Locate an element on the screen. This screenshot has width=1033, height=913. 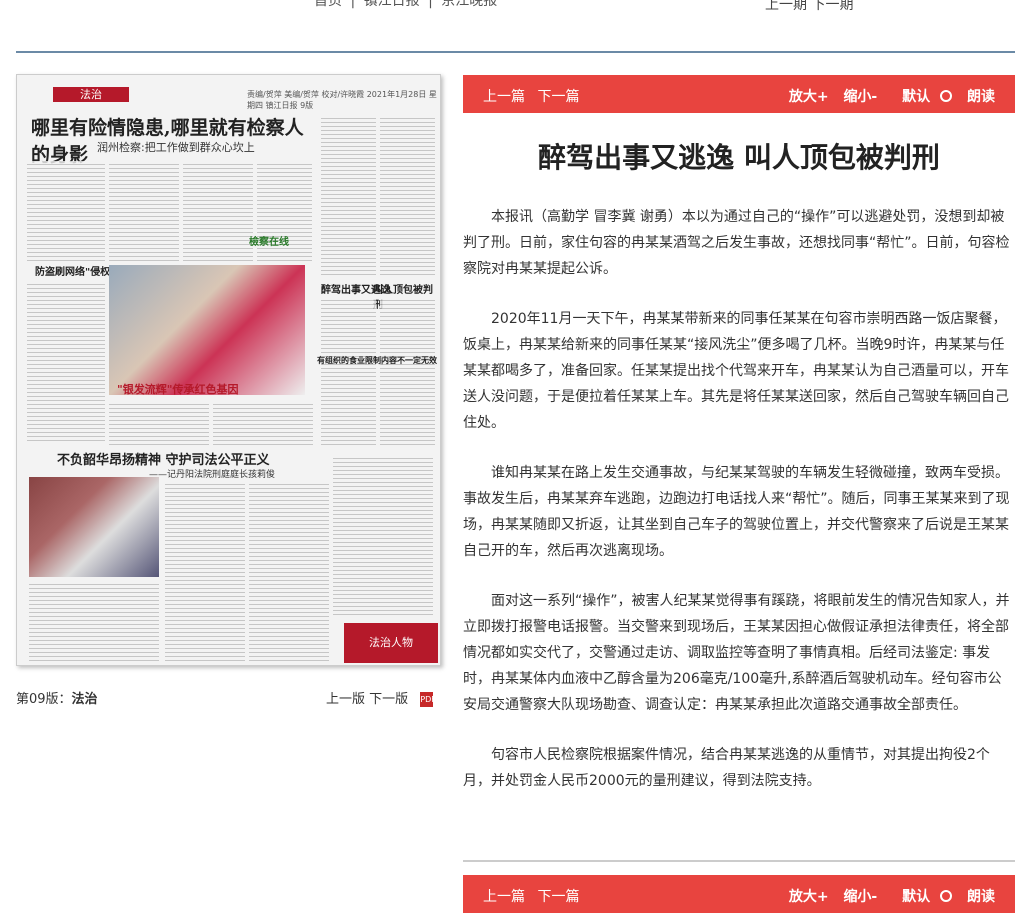
photo-caption: "银发流辉"传承红色基因 is located at coordinates (178, 389).